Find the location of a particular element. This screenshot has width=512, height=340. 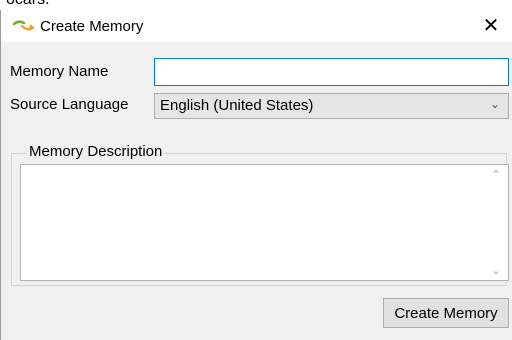

memory-description-label: Memory Description is located at coordinates (96, 151).